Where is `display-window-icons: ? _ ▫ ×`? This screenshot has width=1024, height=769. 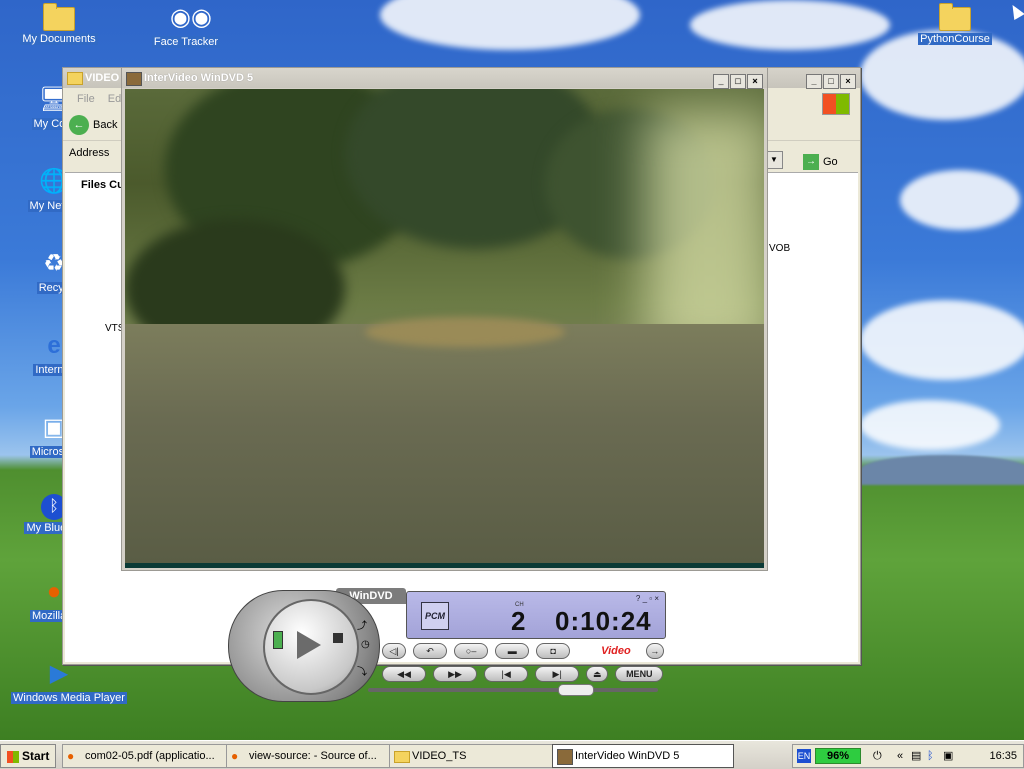 display-window-icons: ? _ ▫ × is located at coordinates (647, 598).